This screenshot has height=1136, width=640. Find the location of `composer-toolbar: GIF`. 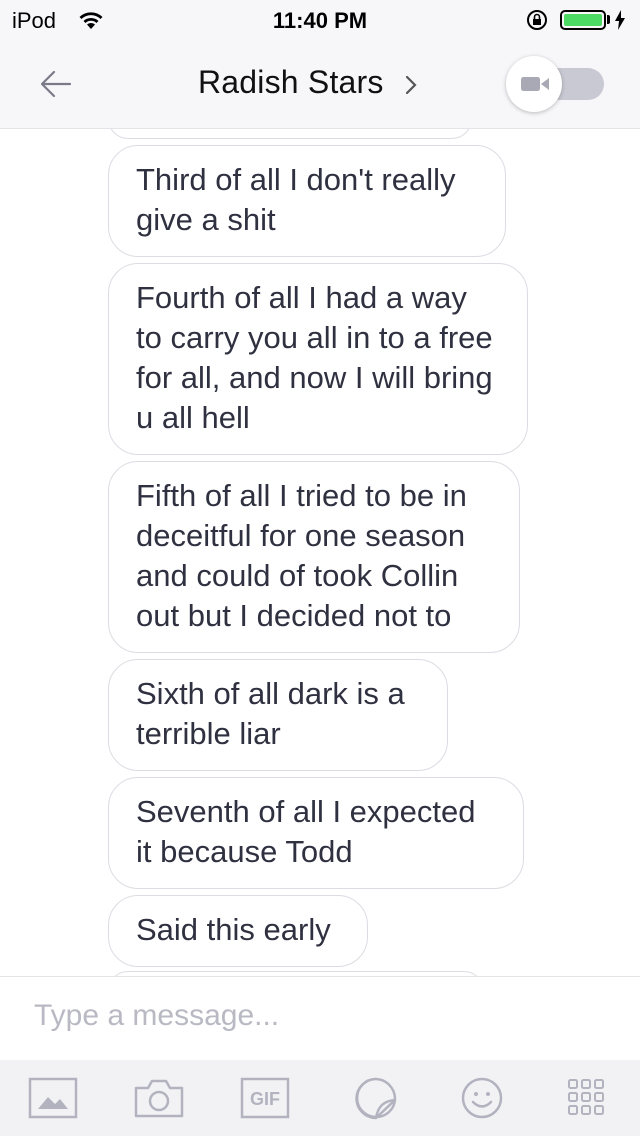

composer-toolbar: GIF is located at coordinates (320, 1098).